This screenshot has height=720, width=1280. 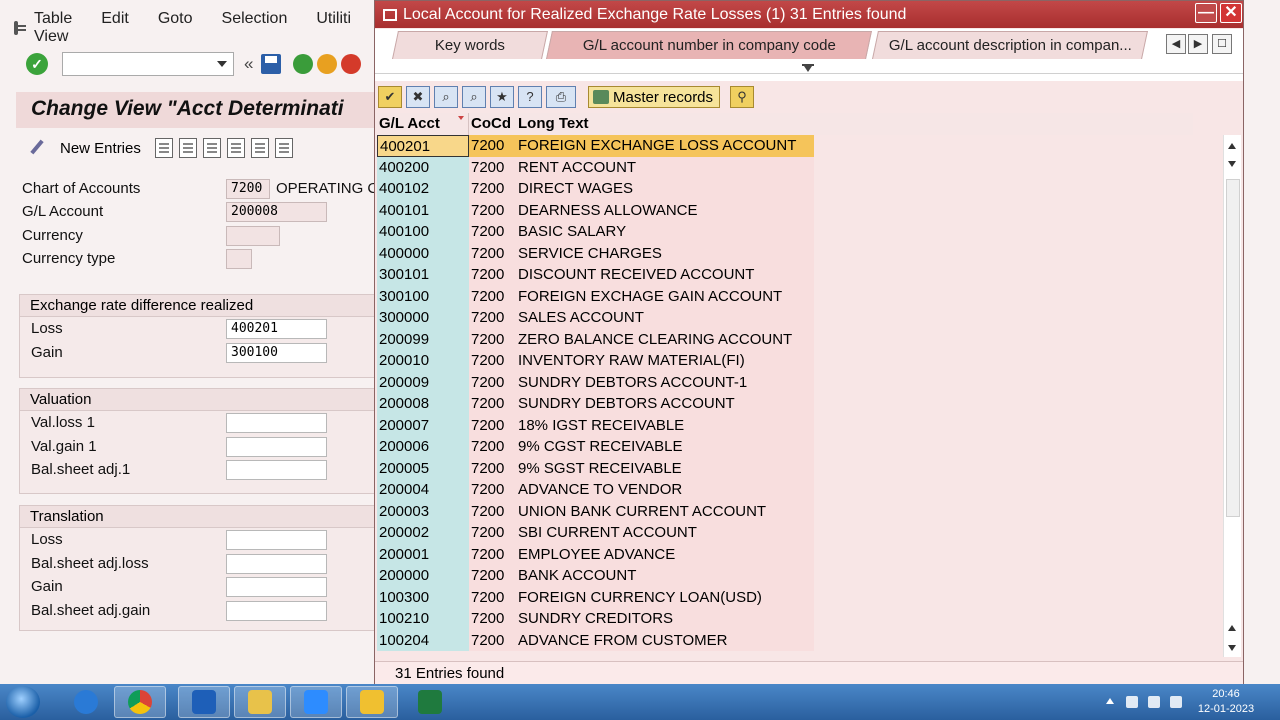 I want to click on cell-text: DIRECT WAGES, so click(x=665, y=189).